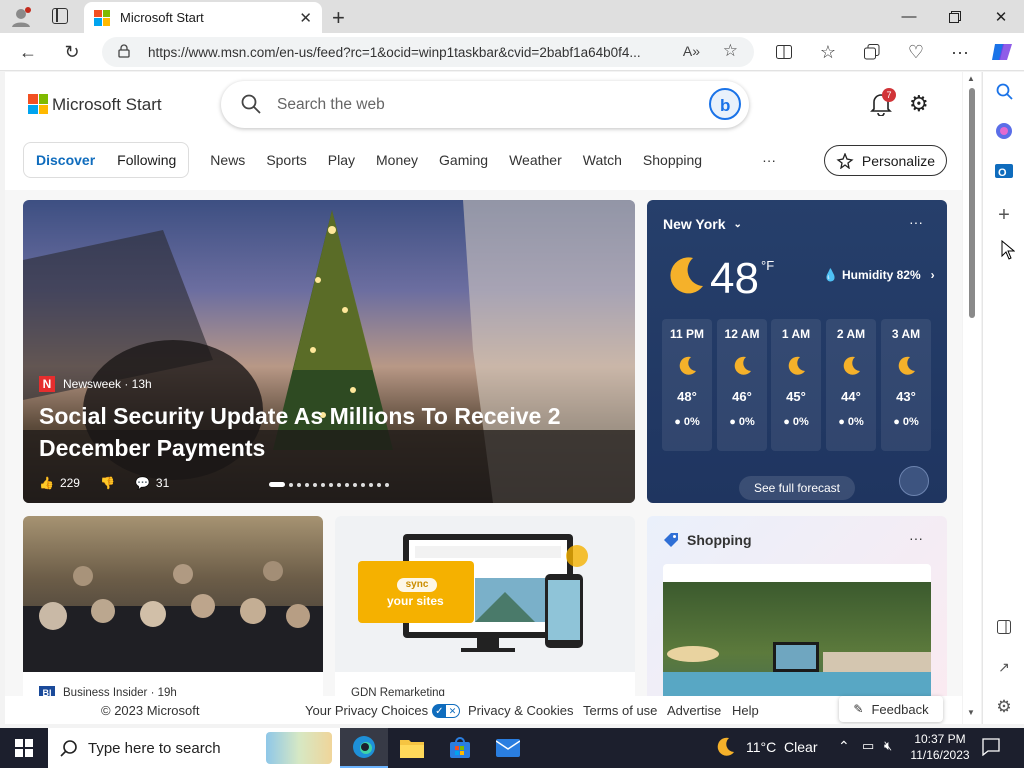 The width and height of the screenshot is (1024, 768). Describe the element at coordinates (305, 18) in the screenshot. I see `close-tab-icon: ✕` at that location.